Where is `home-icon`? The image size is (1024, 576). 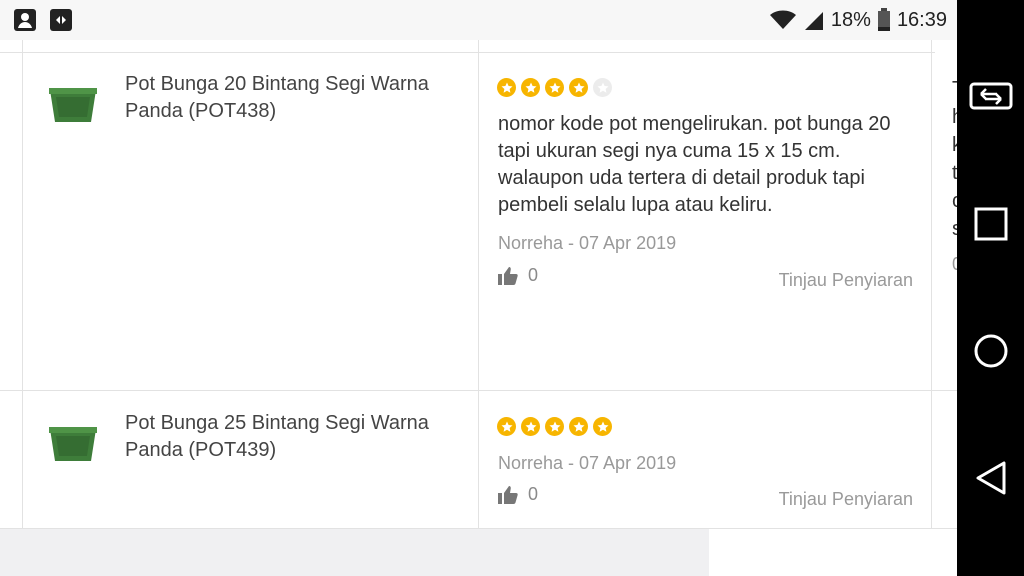 home-icon is located at coordinates (990, 351).